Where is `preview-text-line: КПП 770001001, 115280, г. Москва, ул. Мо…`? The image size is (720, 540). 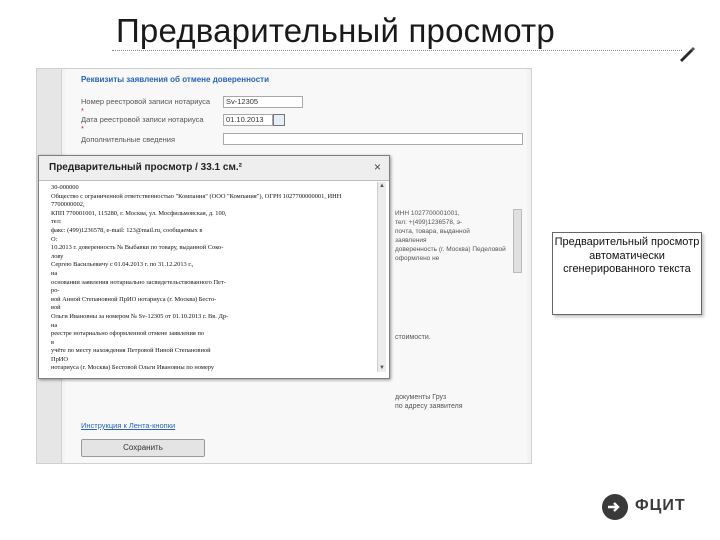
preview-text-line: КПП 770001001, 115280, г. Москва, ул. Мо… is located at coordinates (139, 213).